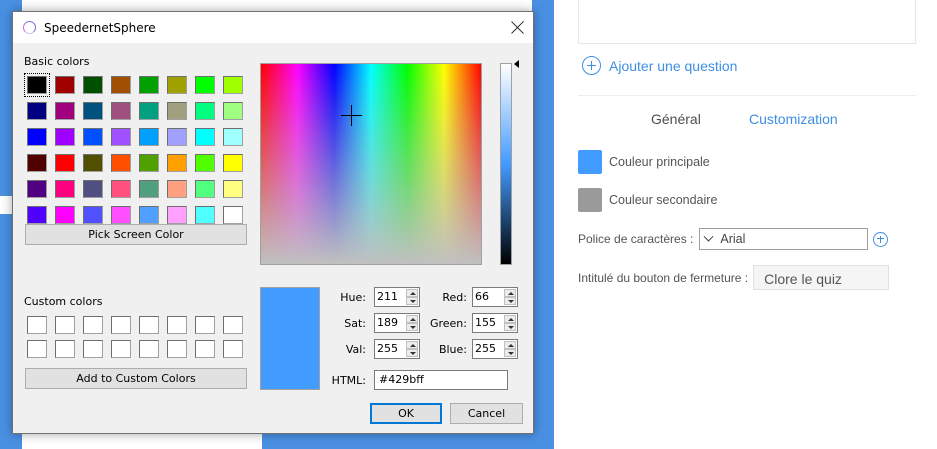 The width and height of the screenshot is (937, 449). What do you see at coordinates (881, 239) in the screenshot?
I see `add-font-icon` at bounding box center [881, 239].